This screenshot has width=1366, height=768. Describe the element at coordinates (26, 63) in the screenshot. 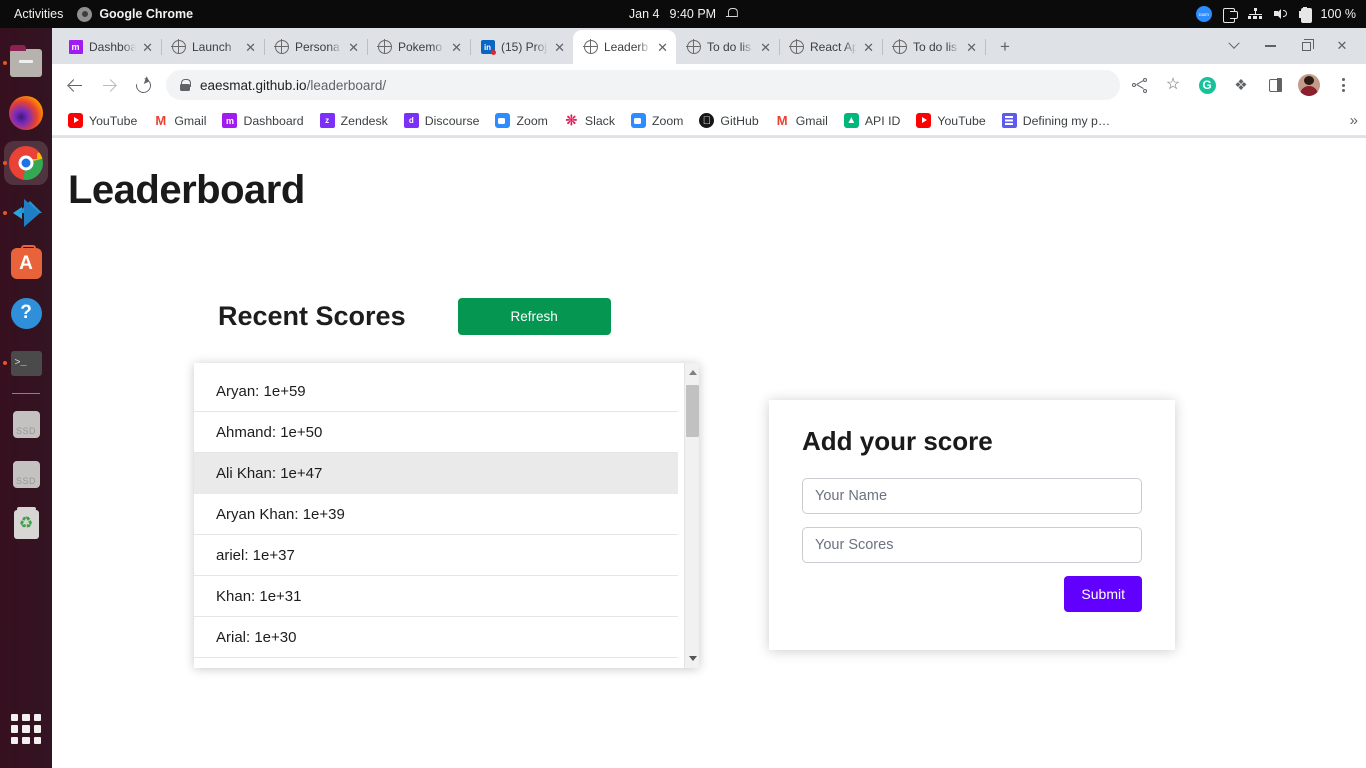

I see `dock-item-files` at that location.